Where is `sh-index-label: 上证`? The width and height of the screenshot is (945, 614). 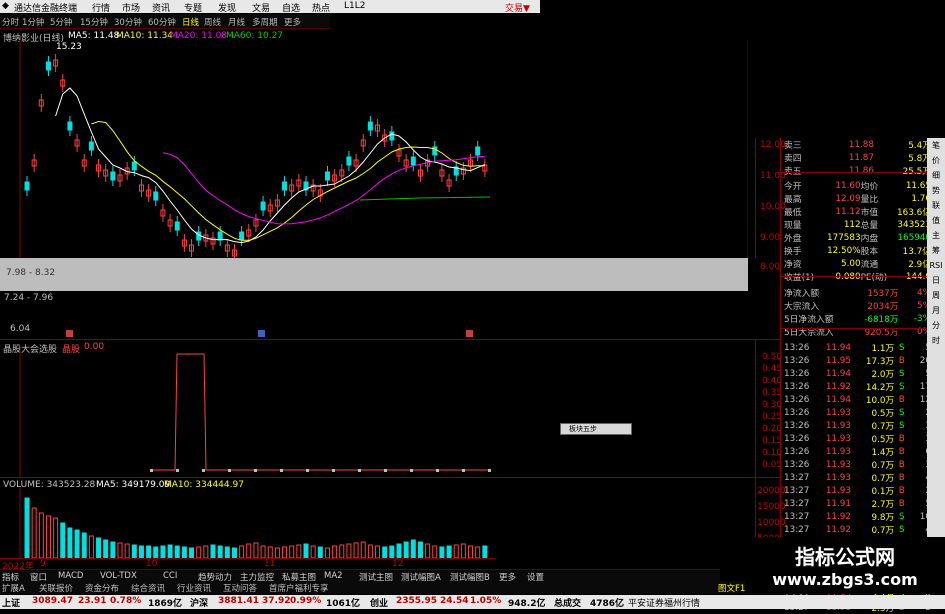 sh-index-label: 上证 is located at coordinates (11, 602).